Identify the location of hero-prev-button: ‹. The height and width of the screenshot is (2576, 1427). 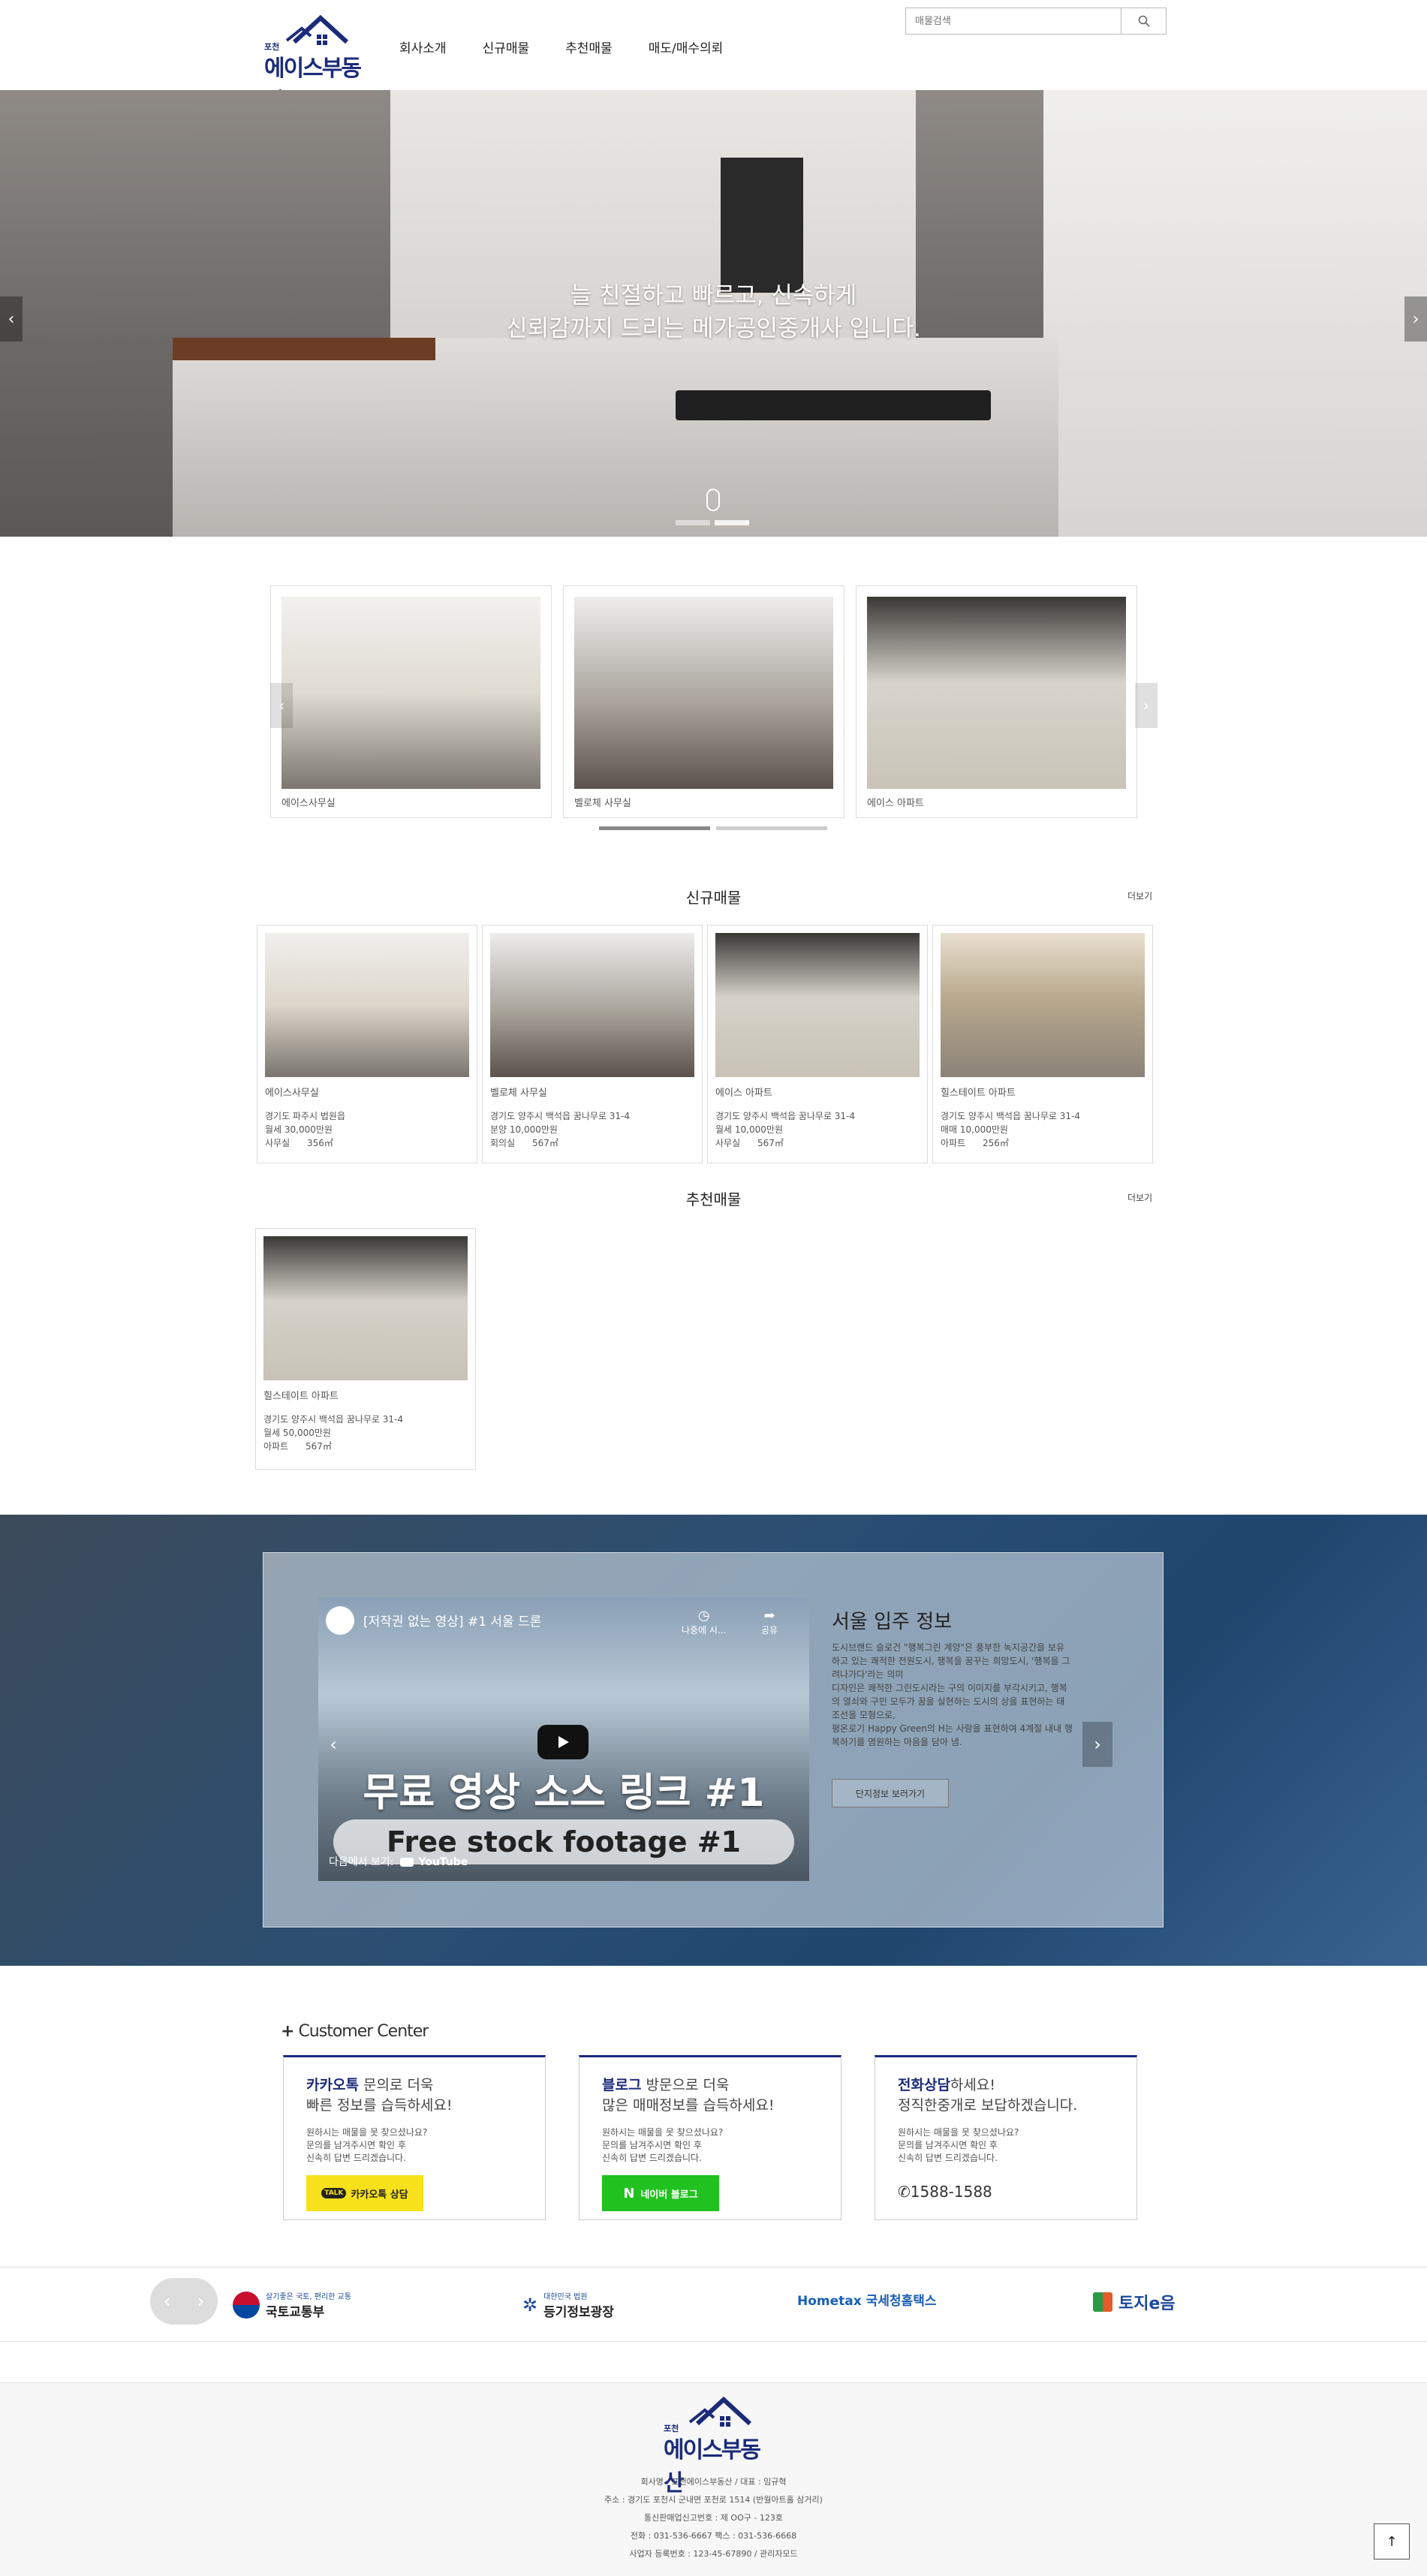
(11, 319).